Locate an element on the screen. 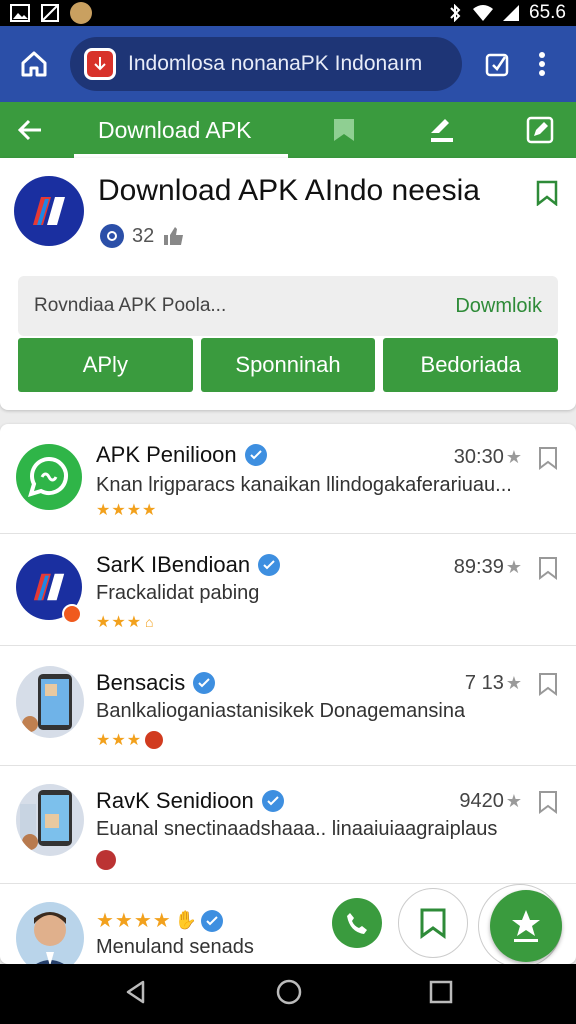 This screenshot has width=576, height=1024. nav-recents-button is located at coordinates (441, 994).